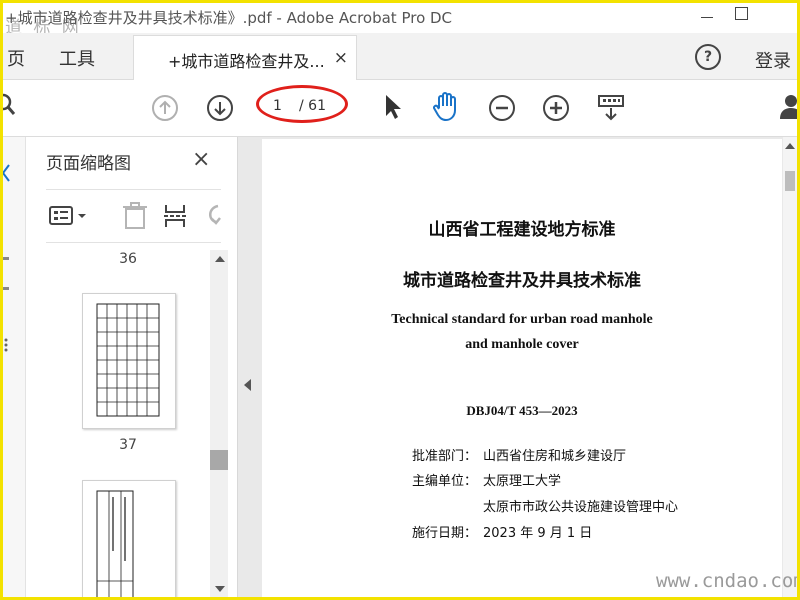 Image resolution: width=800 pixels, height=600 pixels. What do you see at coordinates (741, 13) in the screenshot?
I see `maximize-icon` at bounding box center [741, 13].